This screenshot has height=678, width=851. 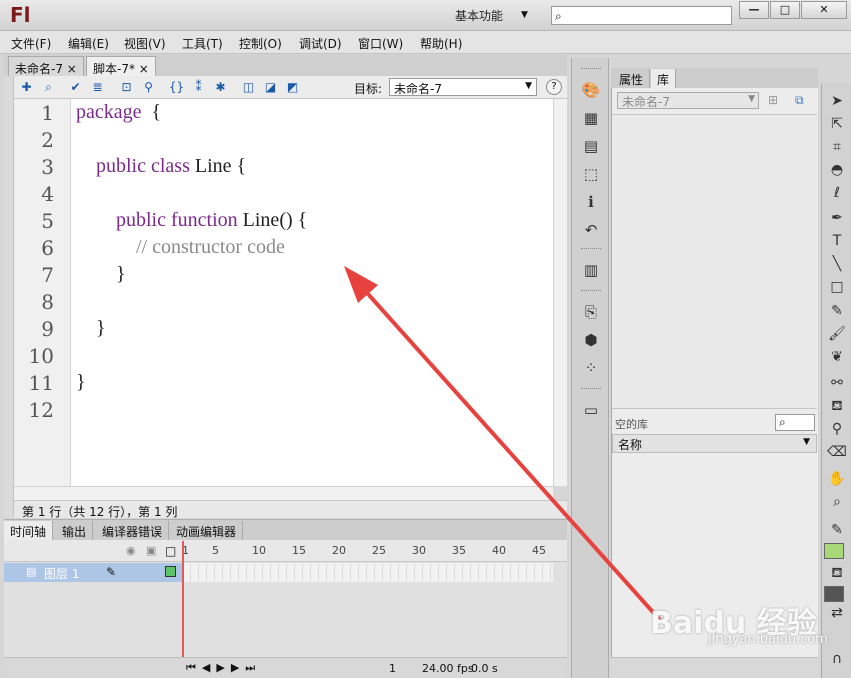 I want to click on search-input: ⌕, so click(x=641, y=15).